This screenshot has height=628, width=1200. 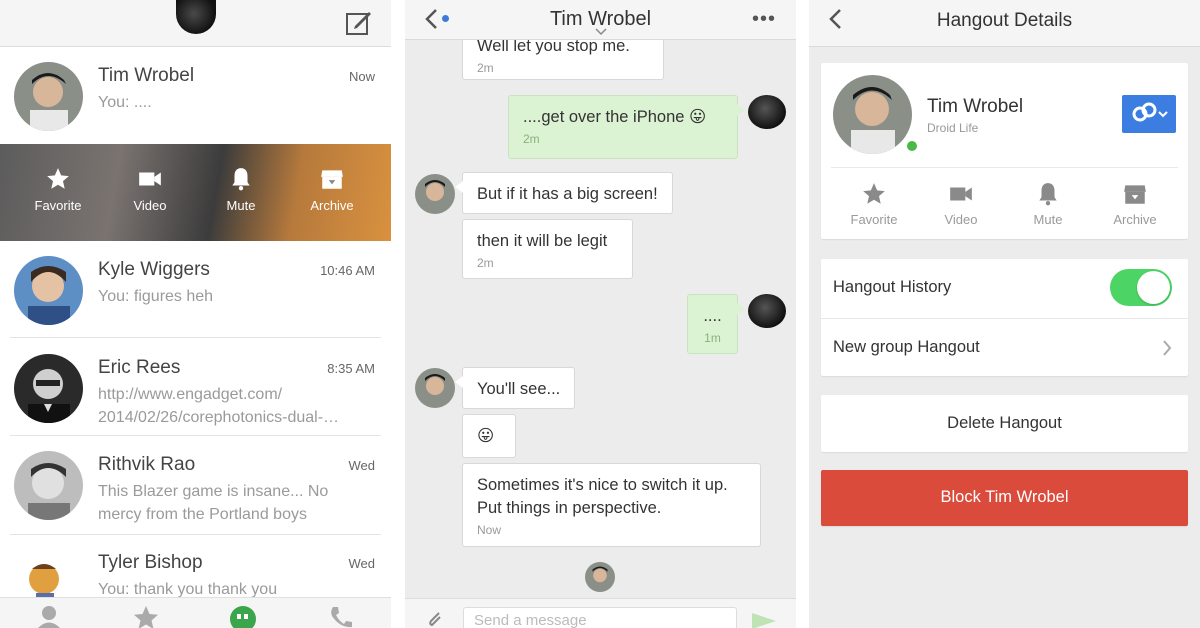 What do you see at coordinates (1167, 348) in the screenshot?
I see `chevron-right-icon` at bounding box center [1167, 348].